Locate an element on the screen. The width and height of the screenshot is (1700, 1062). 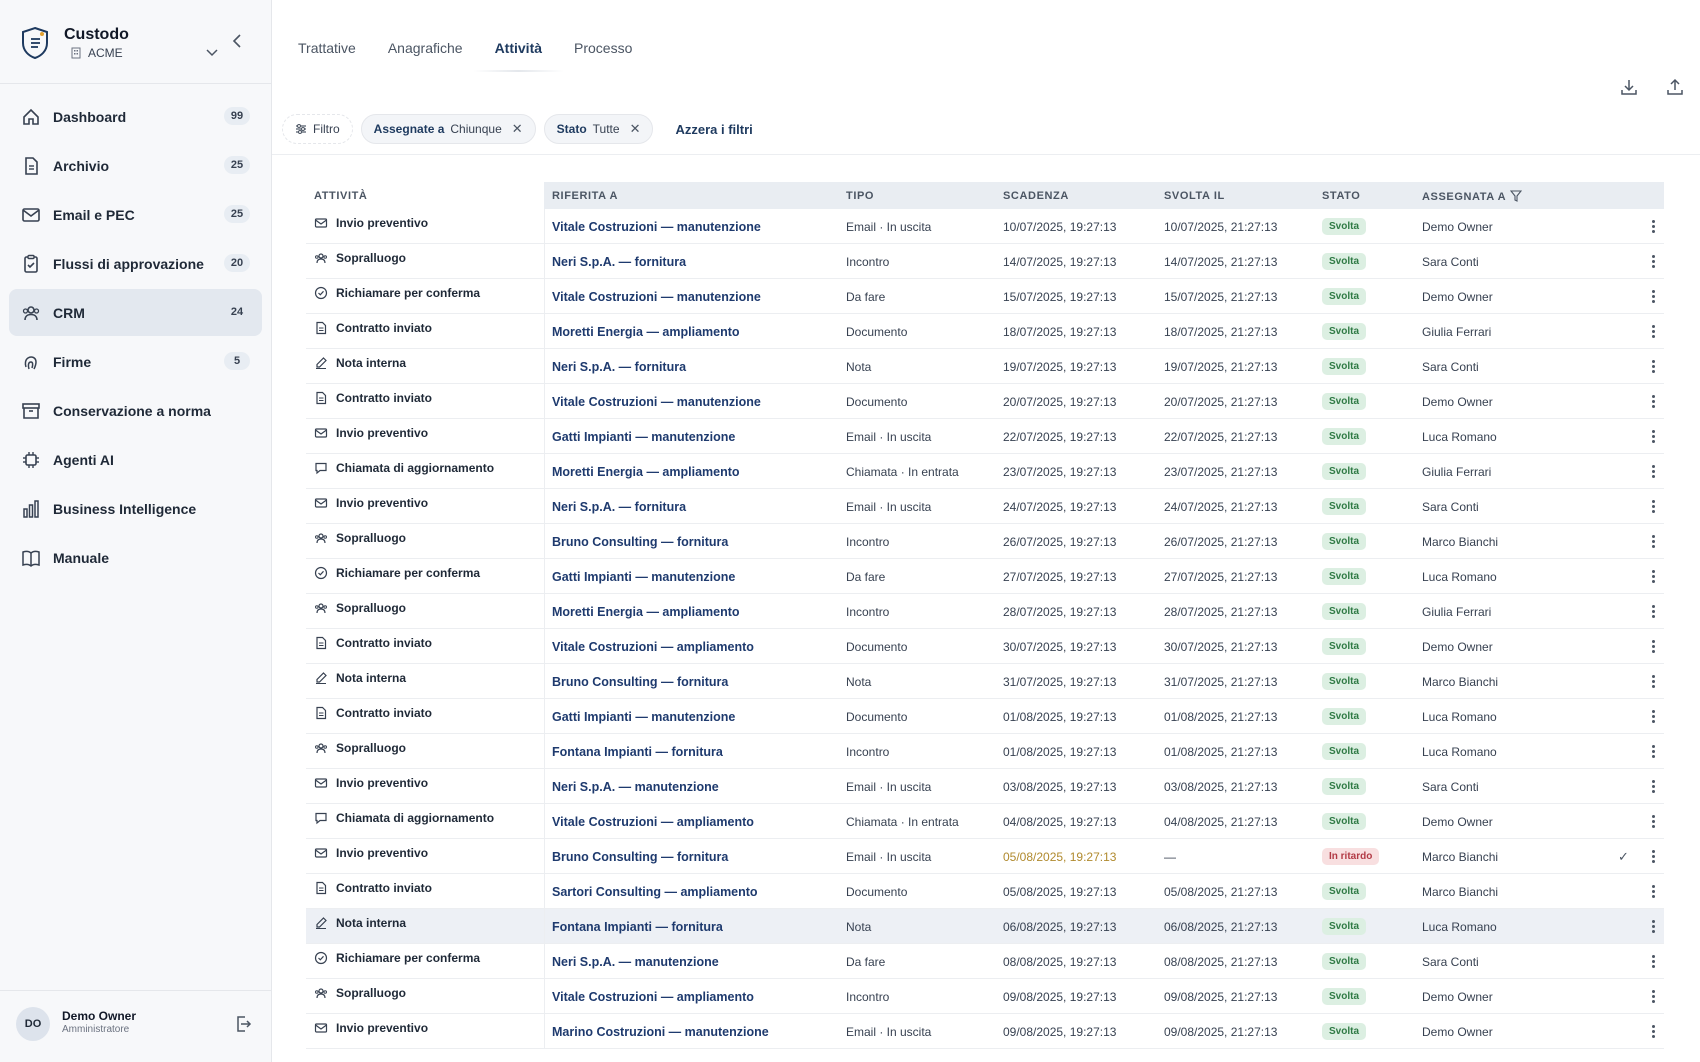
chevron-down-icon is located at coordinates (212, 53).